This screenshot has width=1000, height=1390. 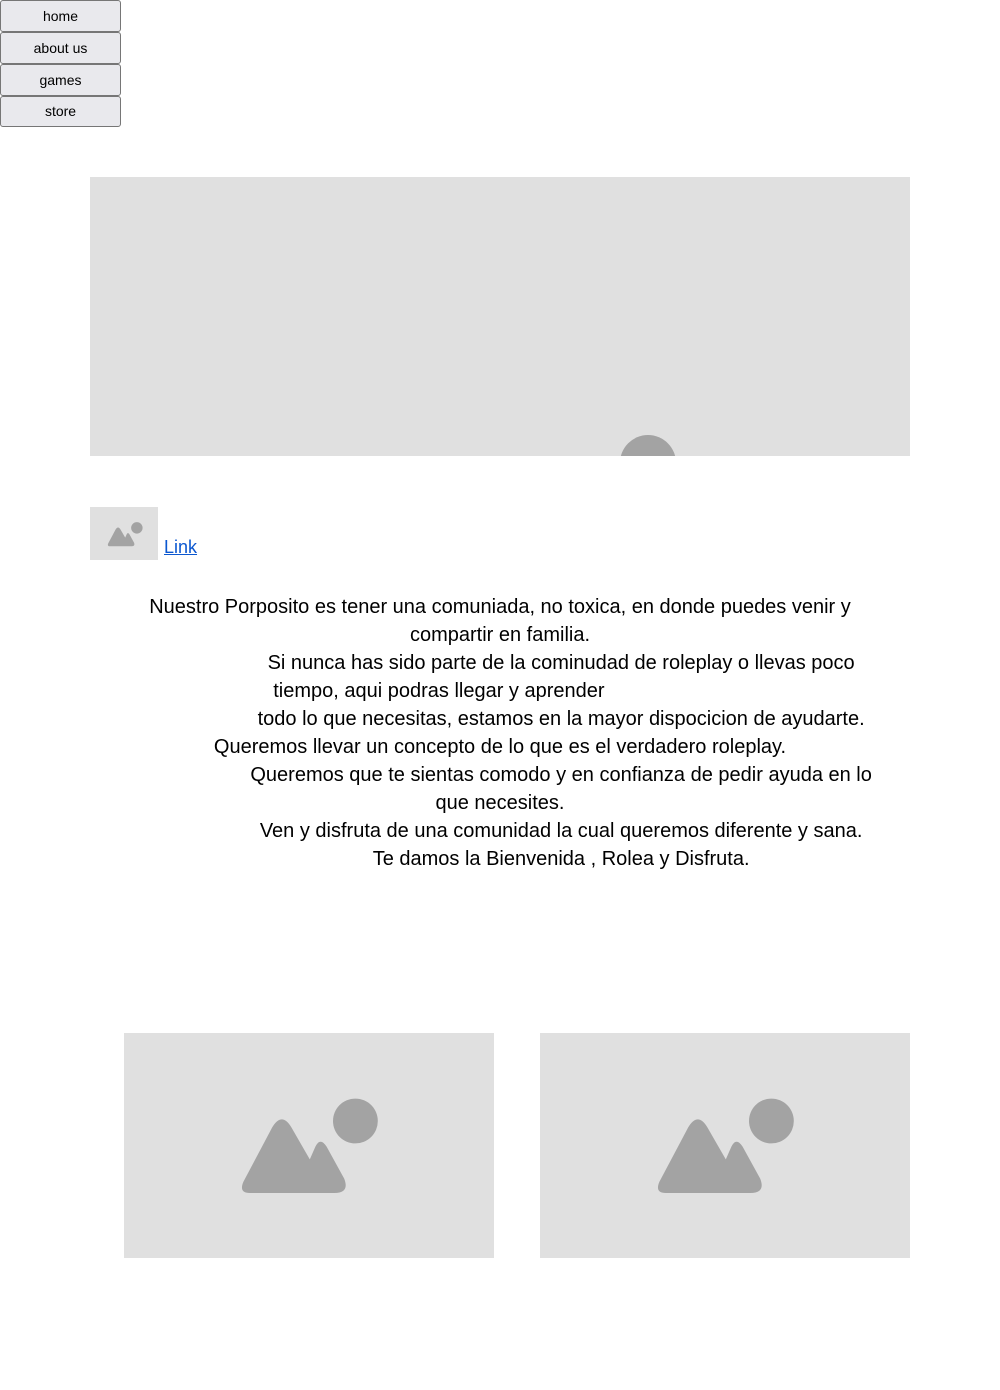 I want to click on nav-about-us-button: about us, so click(x=60, y=48).